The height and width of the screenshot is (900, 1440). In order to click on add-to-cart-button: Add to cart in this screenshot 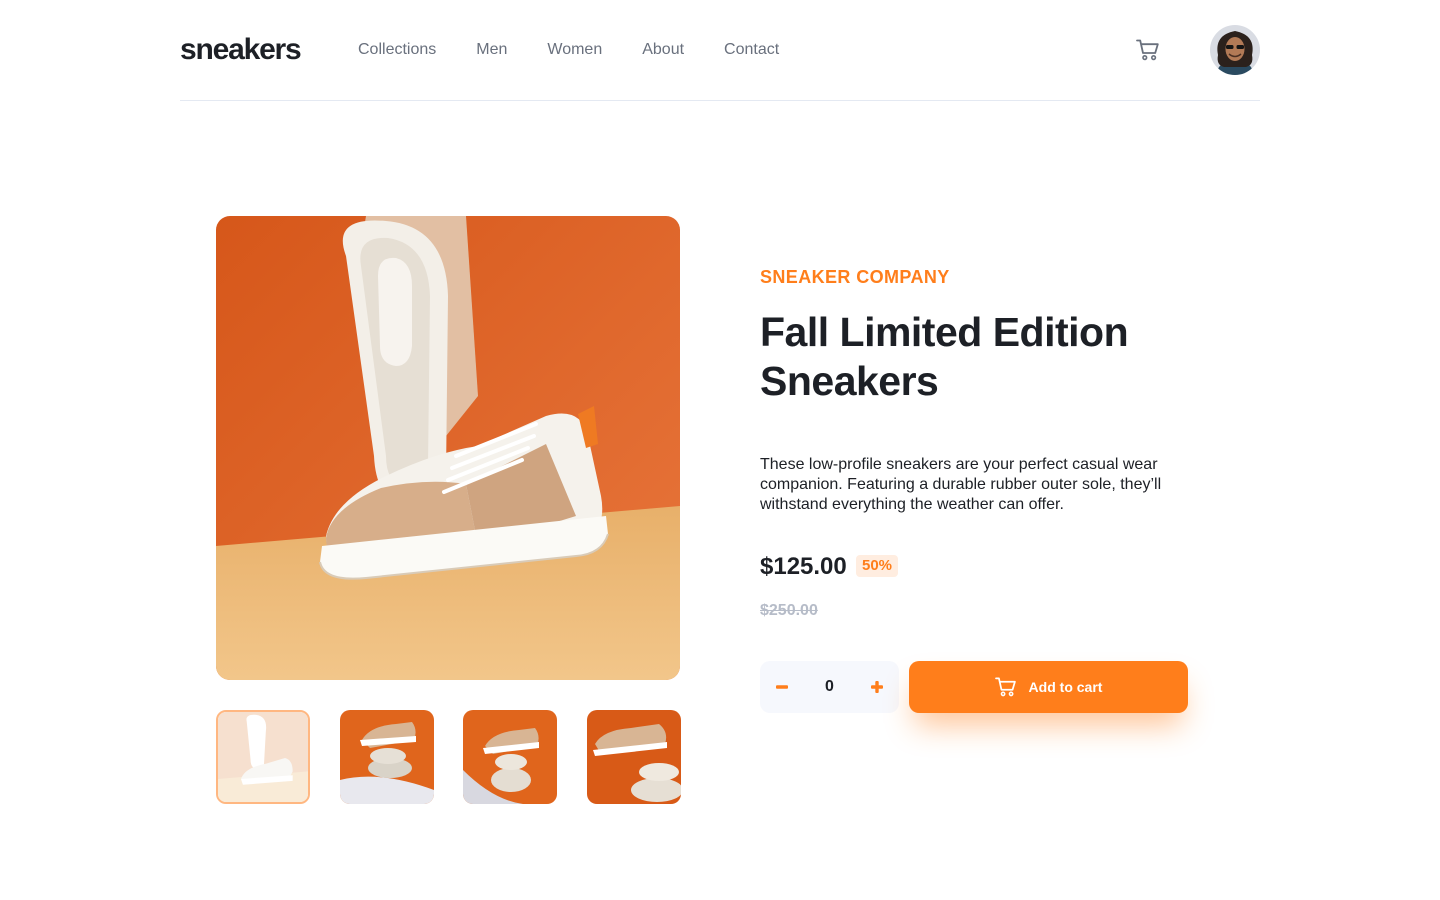, I will do `click(1048, 687)`.